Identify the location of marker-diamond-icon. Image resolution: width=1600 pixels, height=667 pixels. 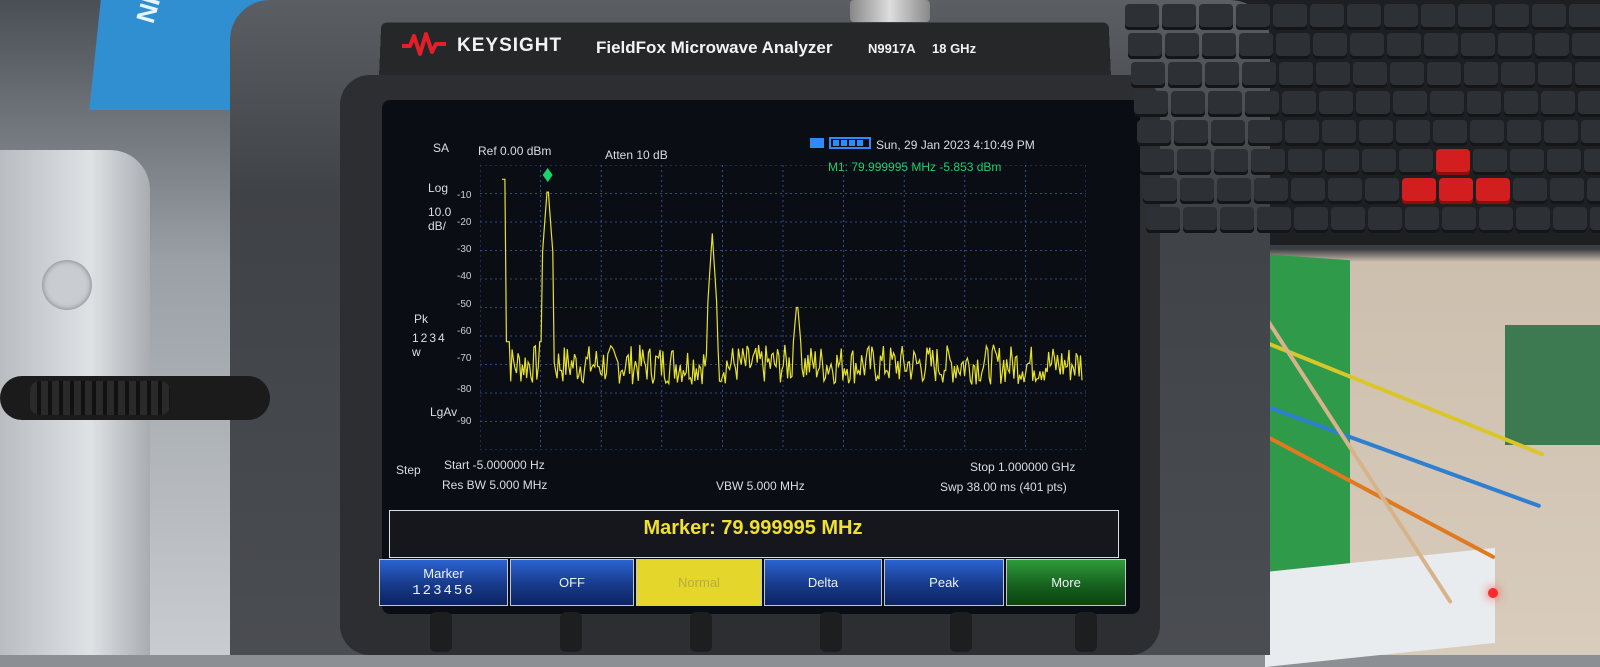
(547, 175).